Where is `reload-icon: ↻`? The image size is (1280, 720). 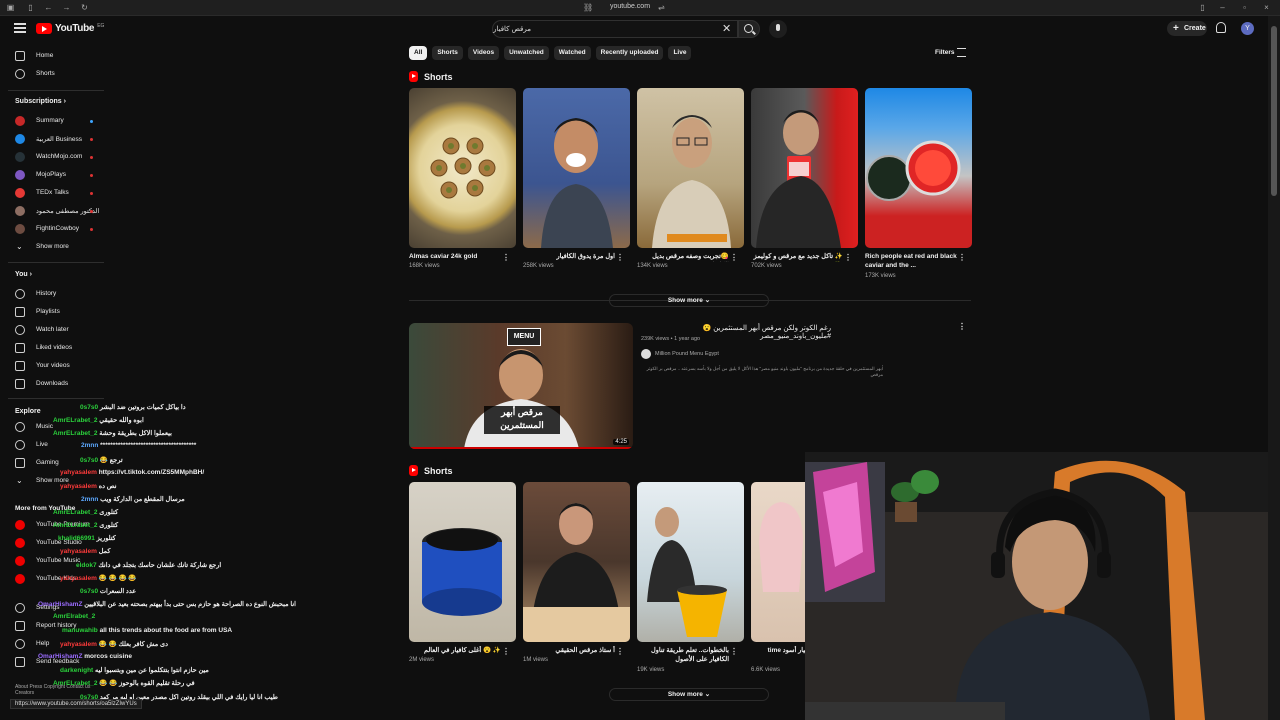
reload-icon: ↻ is located at coordinates (84, 7).